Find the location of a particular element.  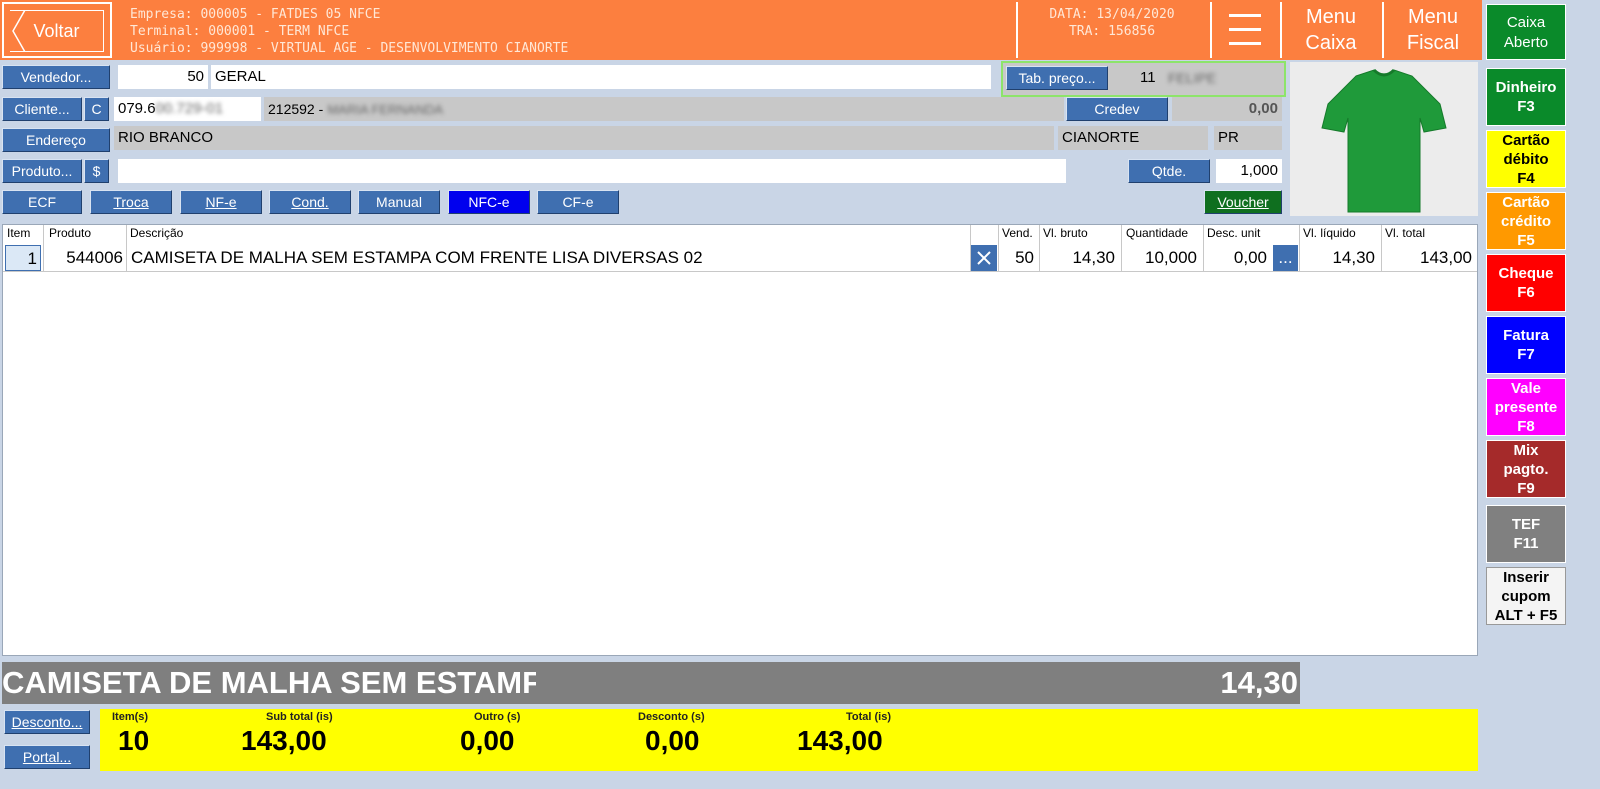

cidade-field: CIANORTE is located at coordinates (1133, 138).